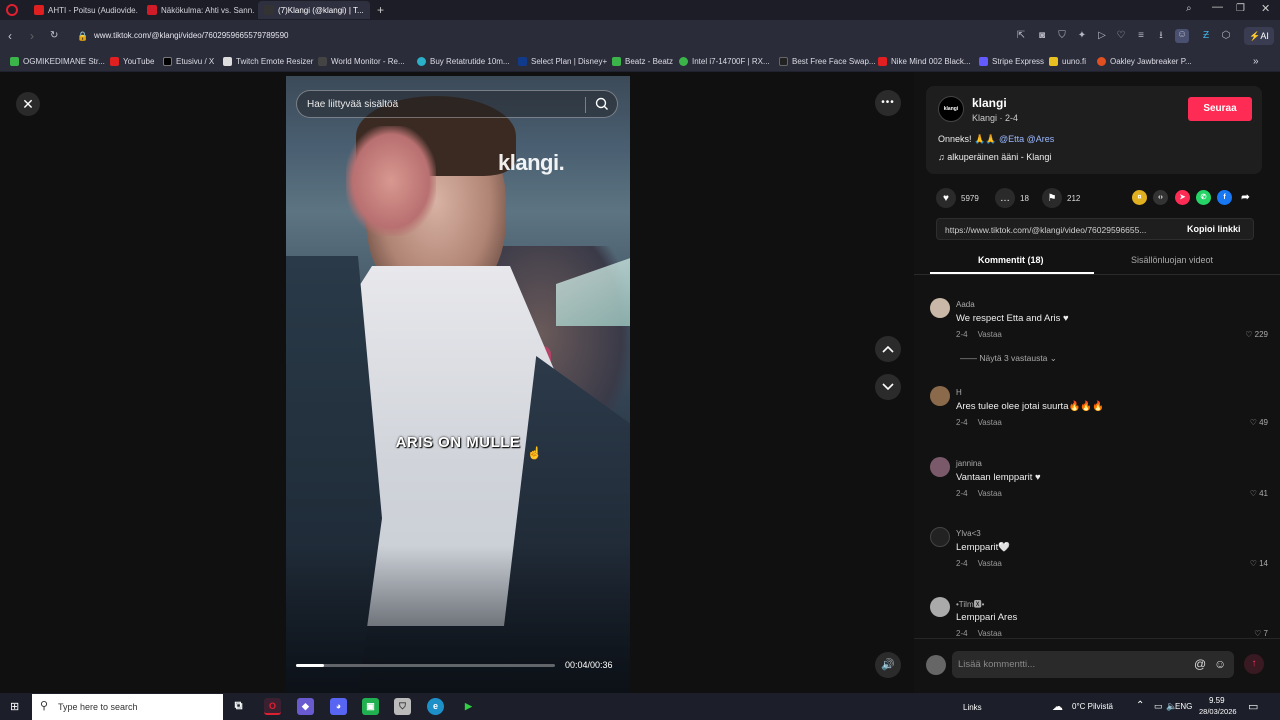 The width and height of the screenshot is (1280, 720). Describe the element at coordinates (1259, 493) in the screenshot. I see `comment-like: ♡ 41` at that location.